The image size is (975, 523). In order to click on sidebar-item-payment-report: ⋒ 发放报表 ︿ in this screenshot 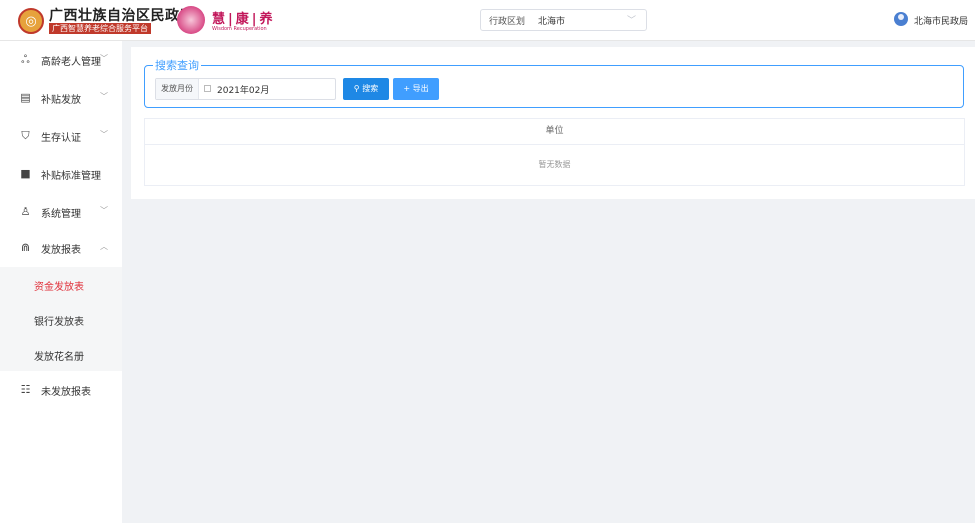, I will do `click(61, 248)`.